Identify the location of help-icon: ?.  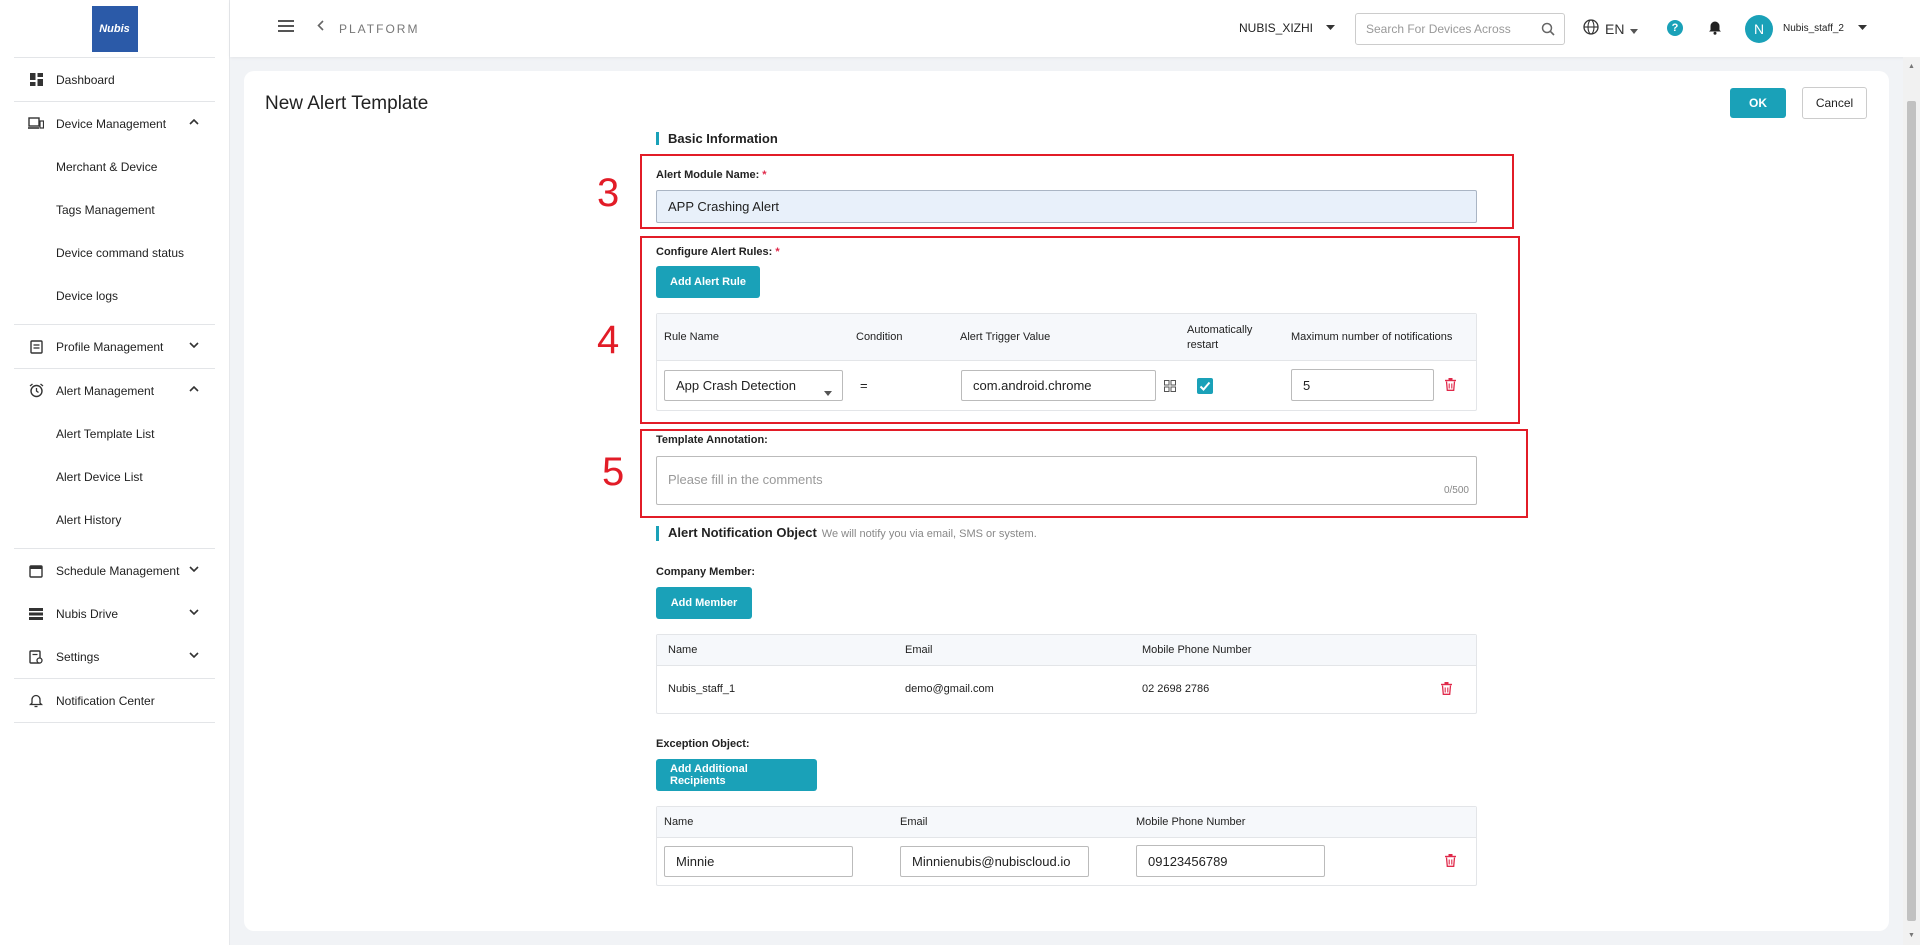
(1675, 28).